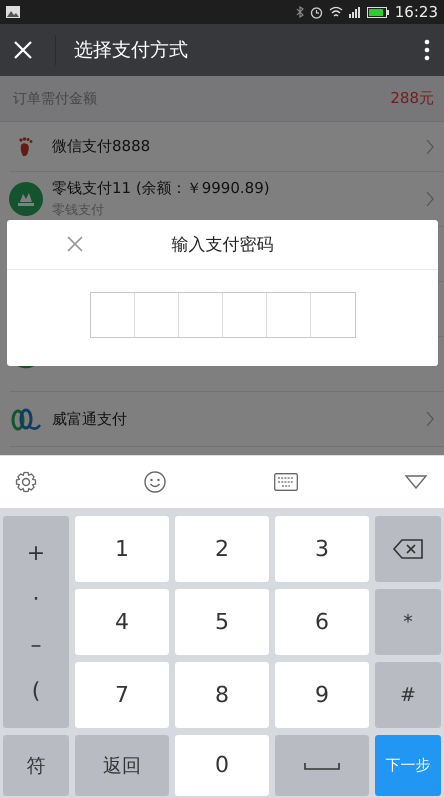 Image resolution: width=444 pixels, height=798 pixels. Describe the element at coordinates (26, 146) in the screenshot. I see `footprint-icon` at that location.